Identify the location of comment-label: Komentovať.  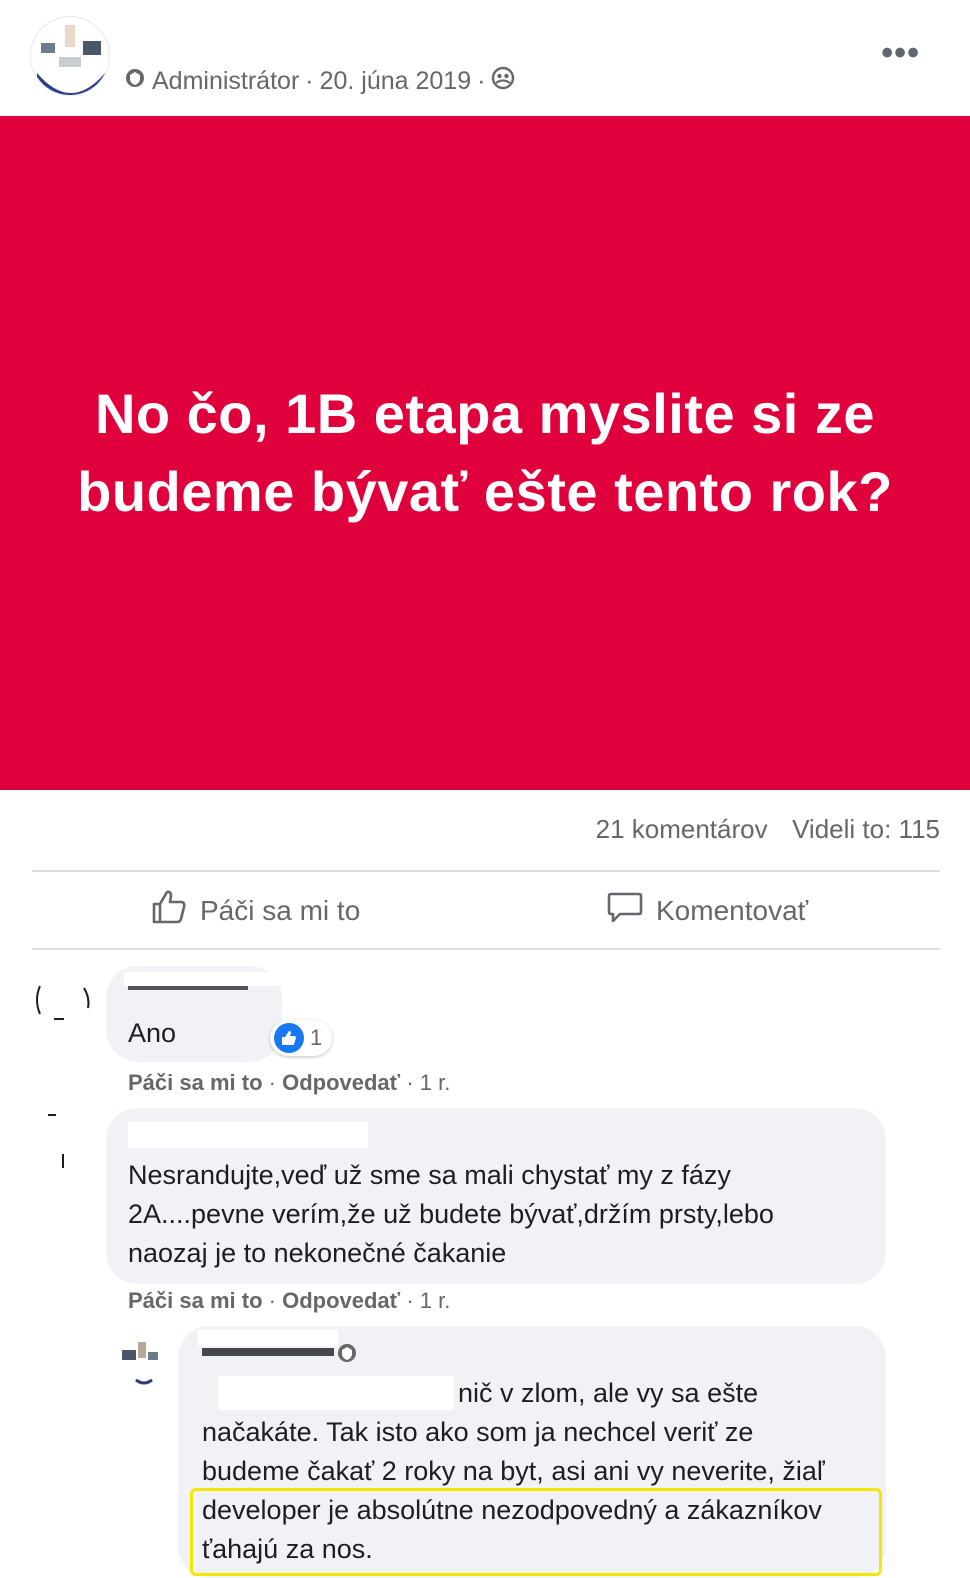
(732, 910).